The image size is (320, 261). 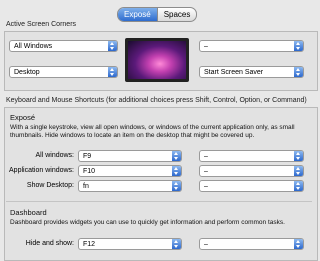 I want to click on application-windows-mouse-value: –, so click(x=206, y=171).